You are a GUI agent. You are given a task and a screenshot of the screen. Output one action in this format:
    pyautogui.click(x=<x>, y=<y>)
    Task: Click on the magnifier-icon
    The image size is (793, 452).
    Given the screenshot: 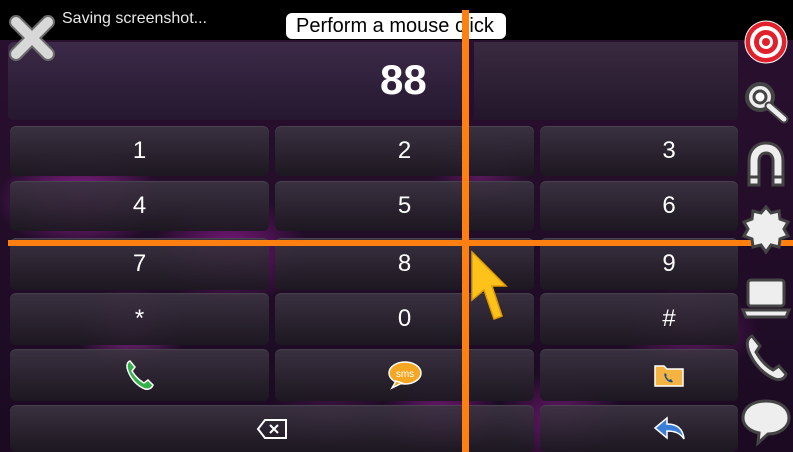 What is the action you would take?
    pyautogui.click(x=766, y=103)
    